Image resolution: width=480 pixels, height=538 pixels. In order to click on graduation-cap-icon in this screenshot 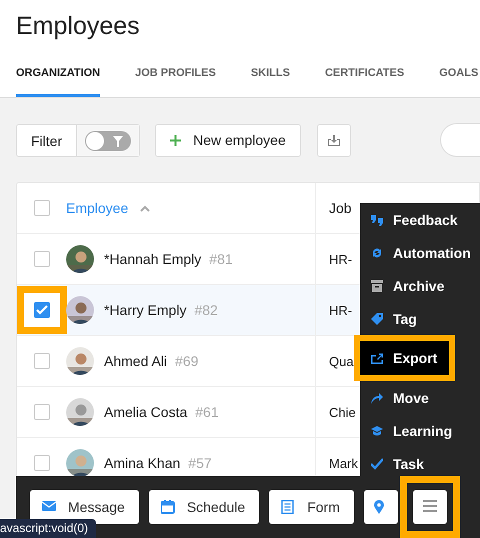, I will do `click(377, 430)`.